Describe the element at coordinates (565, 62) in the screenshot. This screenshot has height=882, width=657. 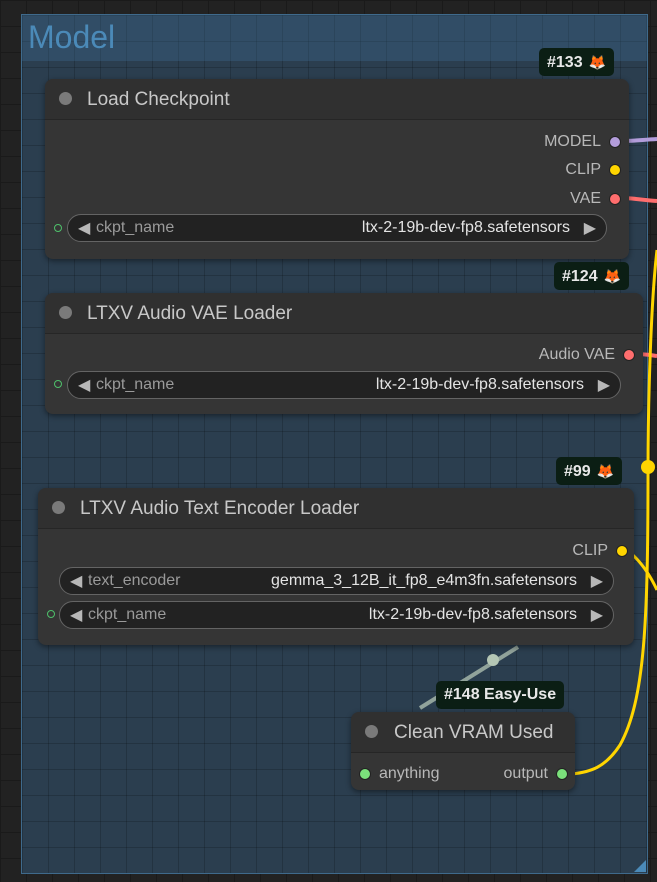
I see `badge-label: #133` at that location.